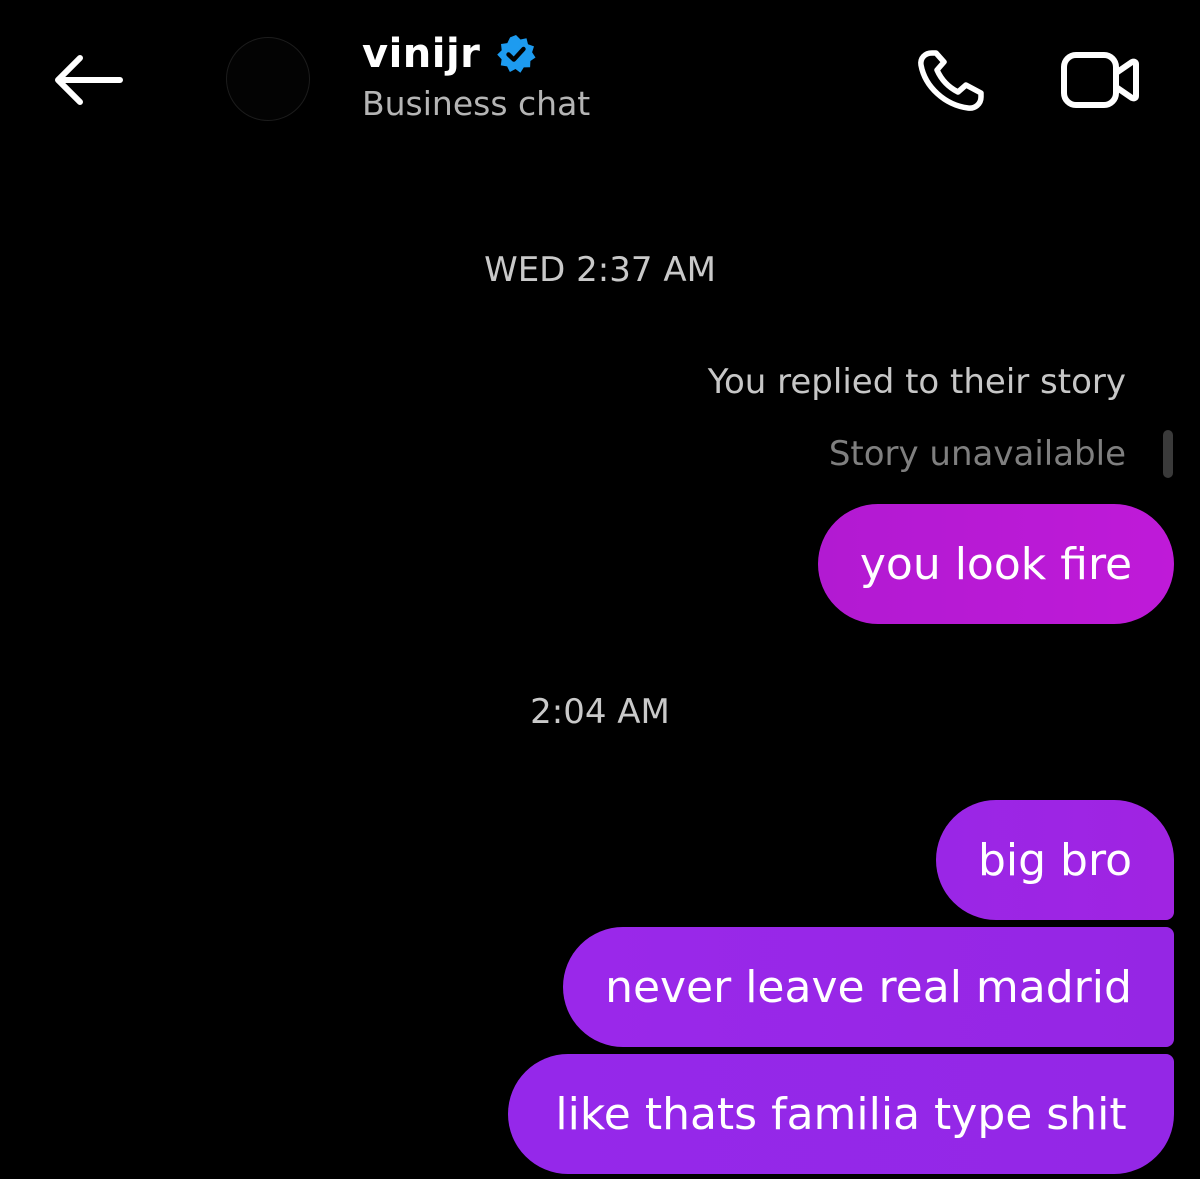  What do you see at coordinates (841, 1114) in the screenshot?
I see `message-bubble: like thats familia type shit` at bounding box center [841, 1114].